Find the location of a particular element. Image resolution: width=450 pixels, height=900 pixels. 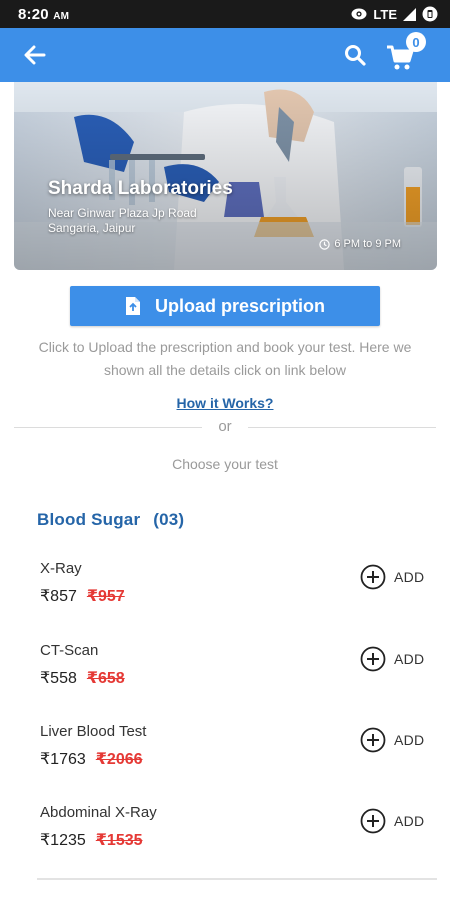

list-item: Liver Blood Test ₹1763 ₹2066 ADD is located at coordinates (225, 759).